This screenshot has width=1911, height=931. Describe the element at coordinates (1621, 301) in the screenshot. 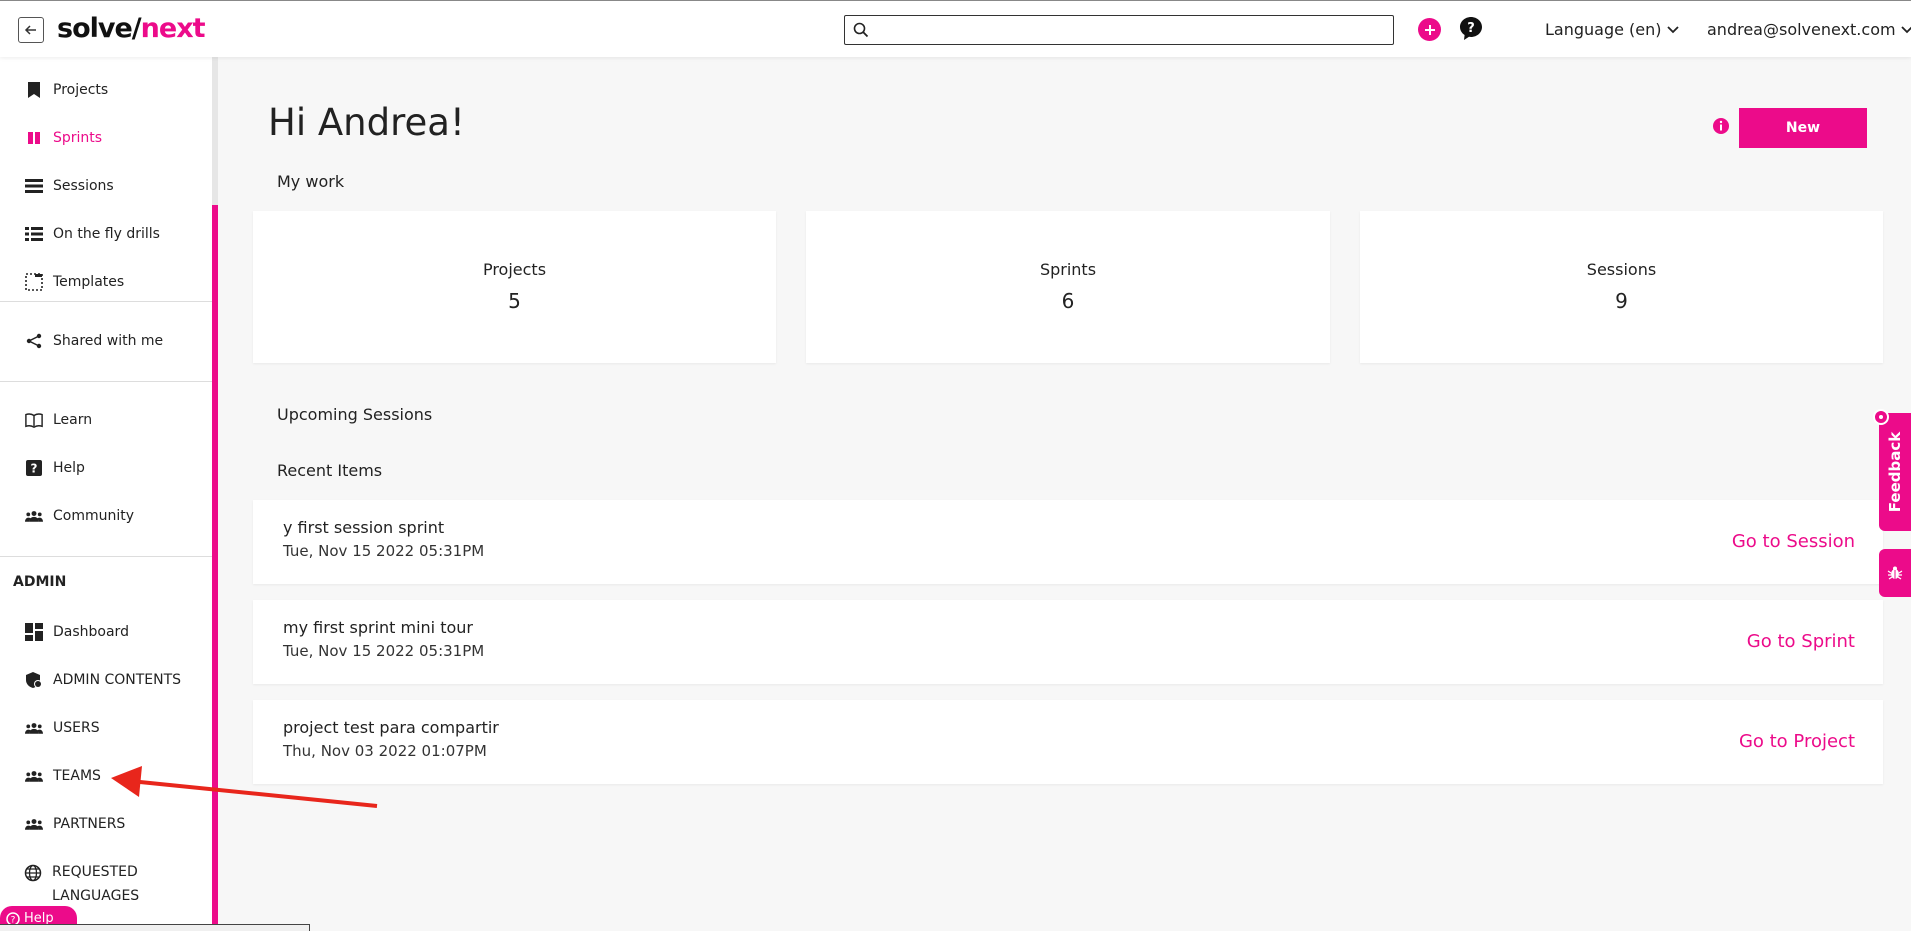

I see `stat-value: 9` at that location.